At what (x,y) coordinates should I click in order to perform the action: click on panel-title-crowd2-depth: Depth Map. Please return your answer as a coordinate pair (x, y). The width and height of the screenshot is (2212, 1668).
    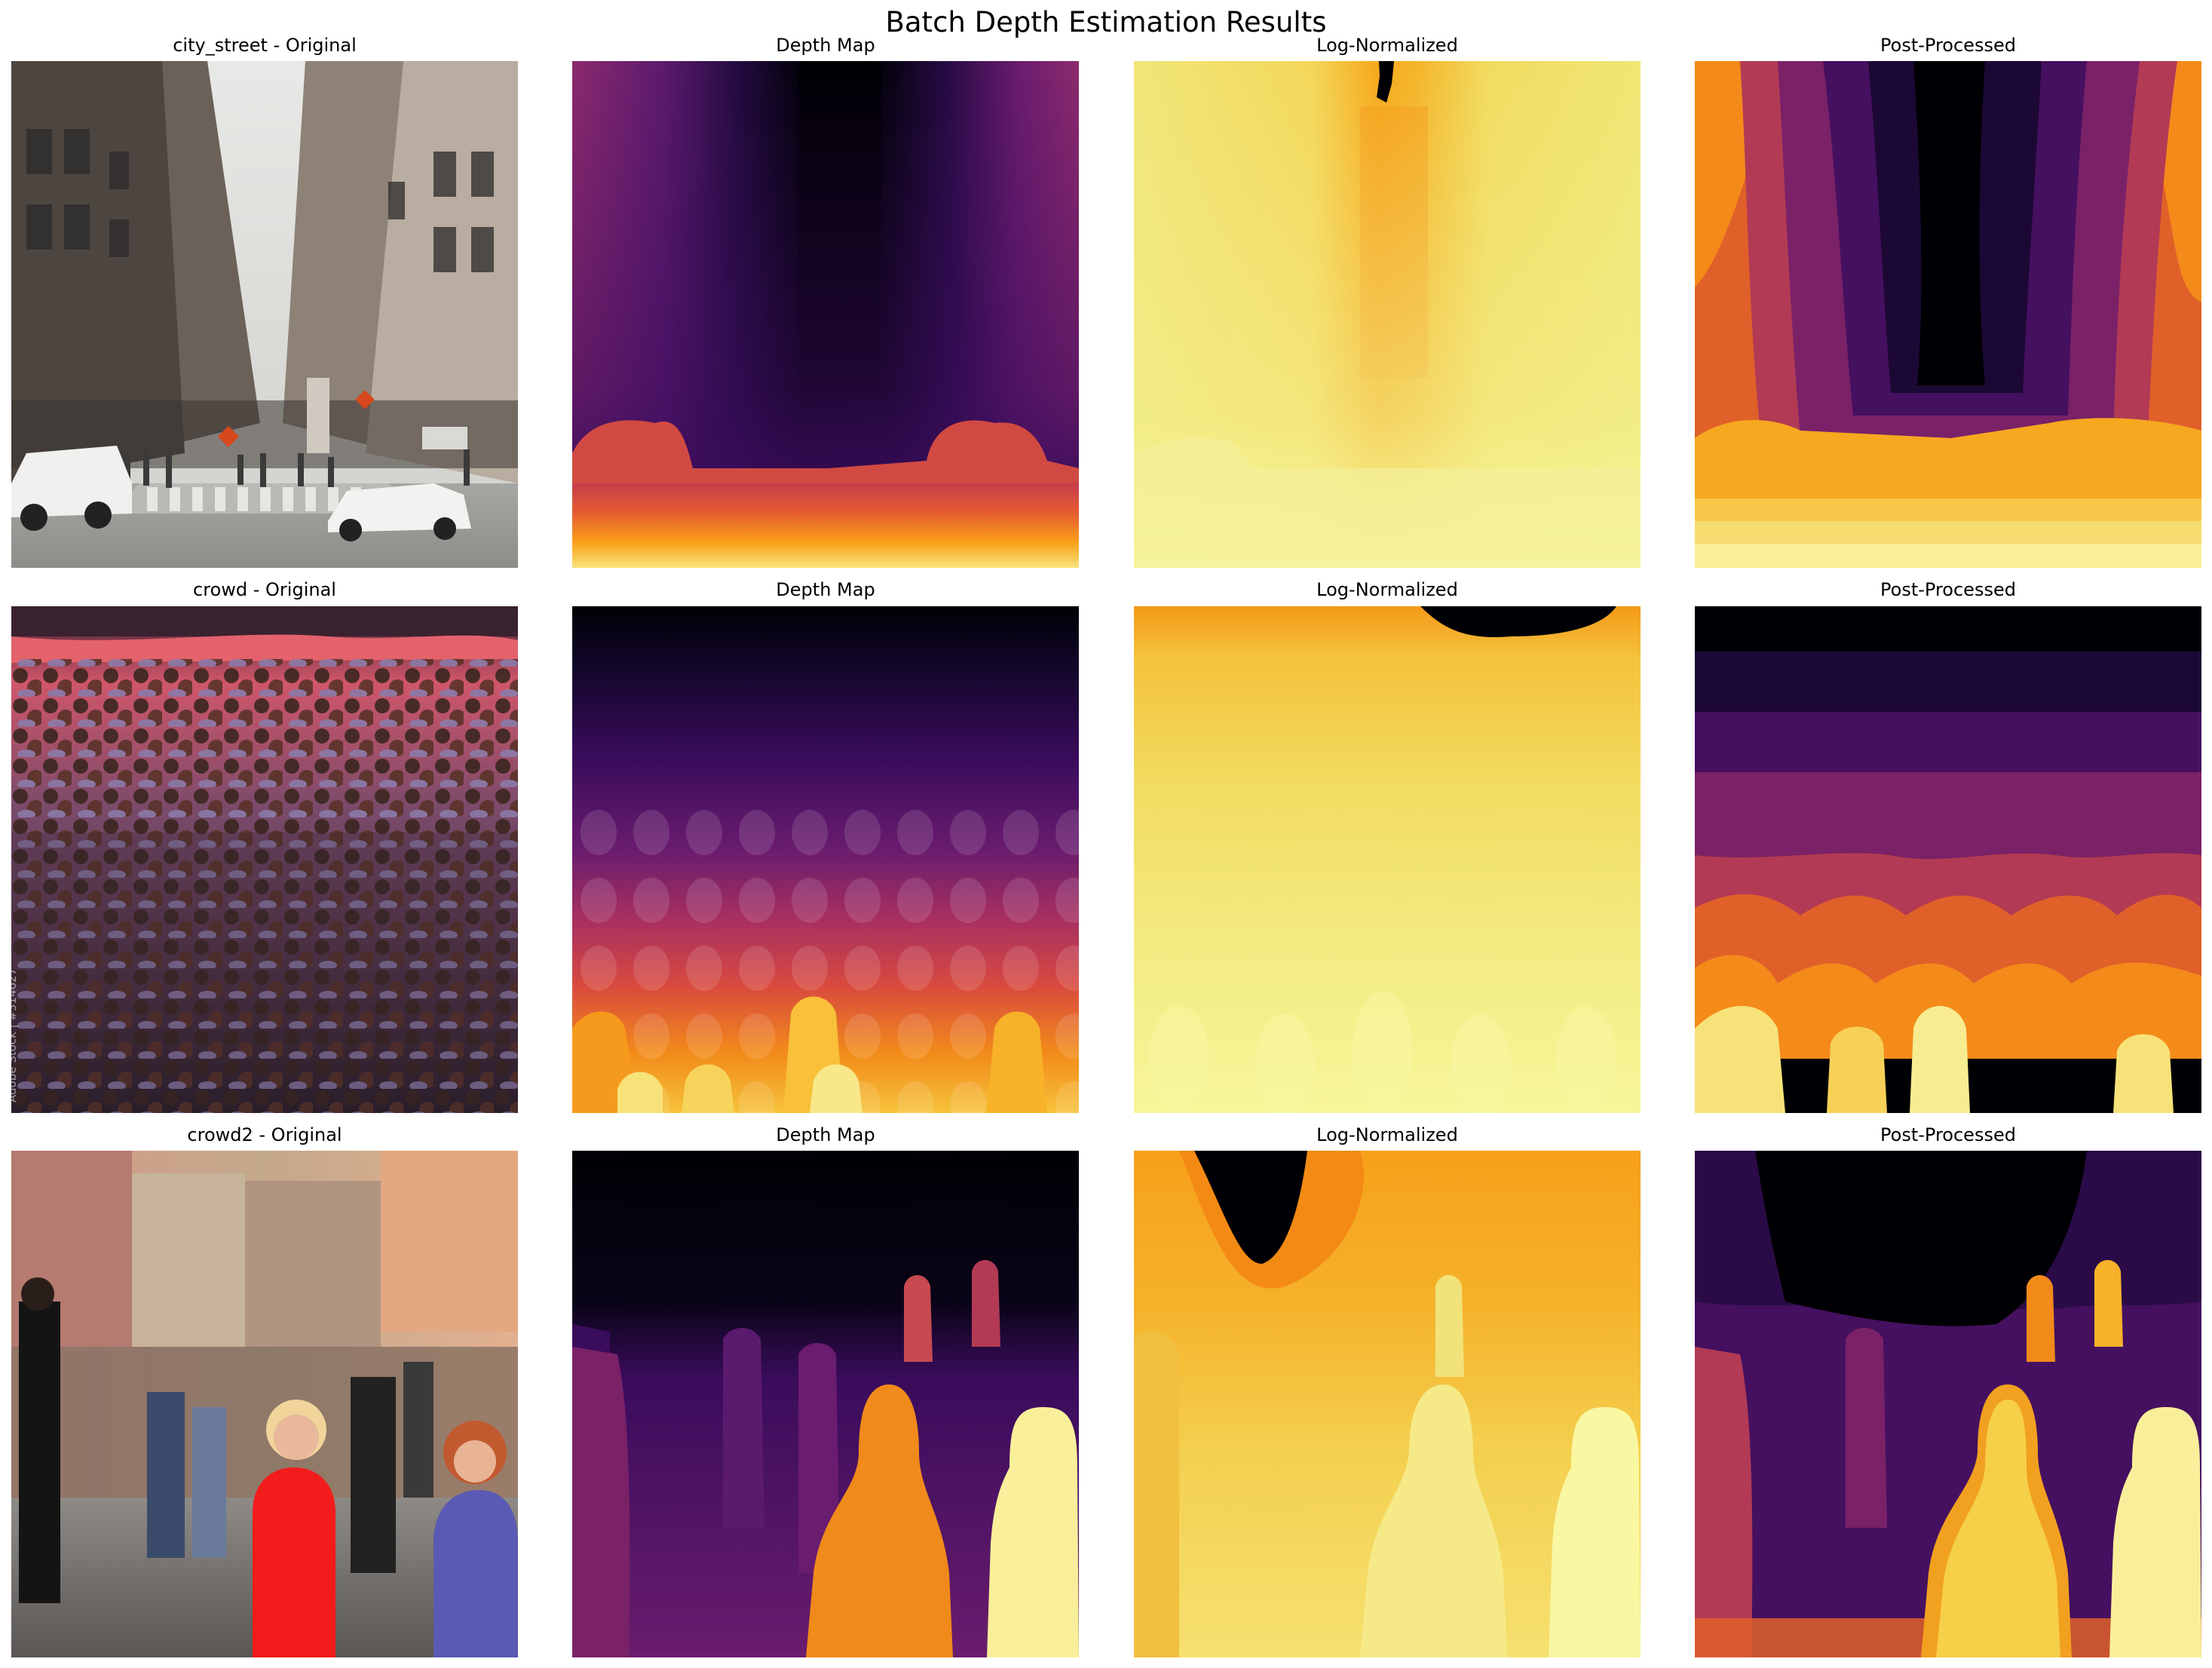
    Looking at the image, I should click on (825, 1134).